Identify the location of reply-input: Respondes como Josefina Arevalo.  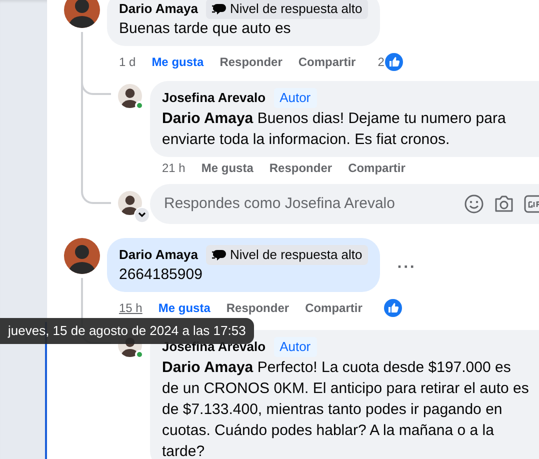
(308, 204).